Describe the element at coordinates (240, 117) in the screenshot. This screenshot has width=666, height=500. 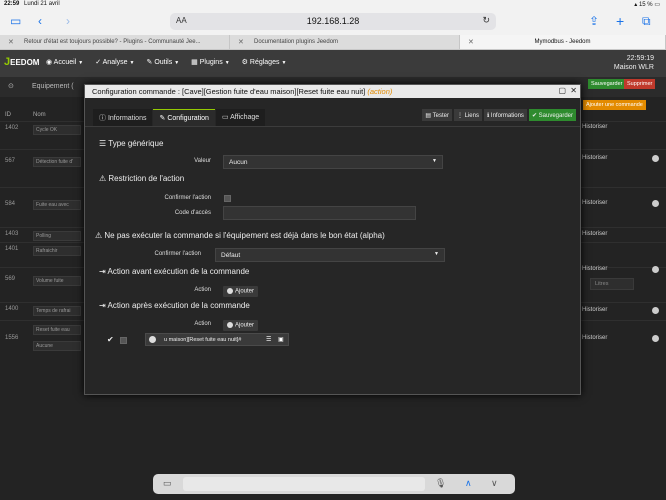
I see `tab-affichage: ▭ Affichage` at that location.